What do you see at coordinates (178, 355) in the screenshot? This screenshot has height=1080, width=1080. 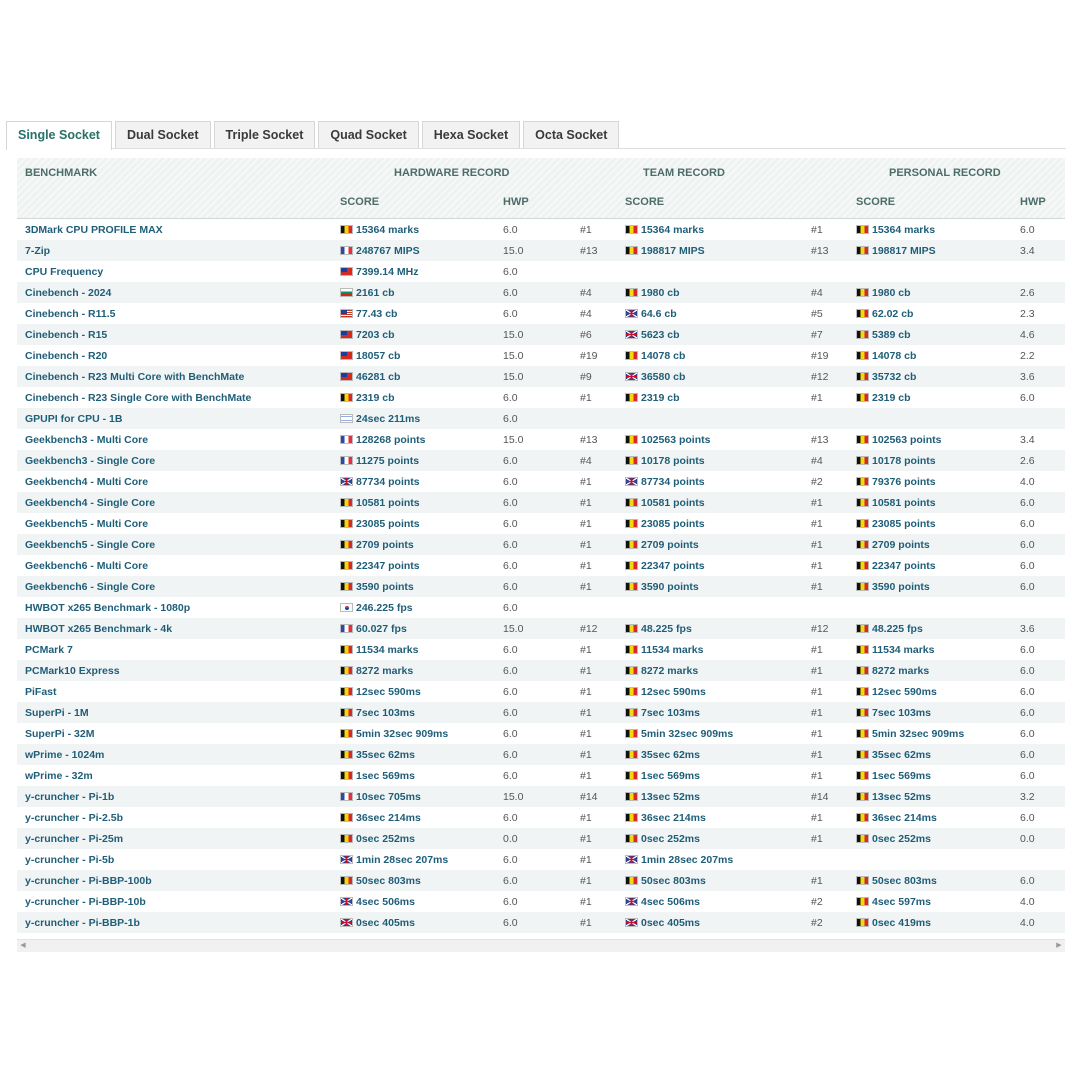 I see `benchmark-link: Cinebench - R20` at bounding box center [178, 355].